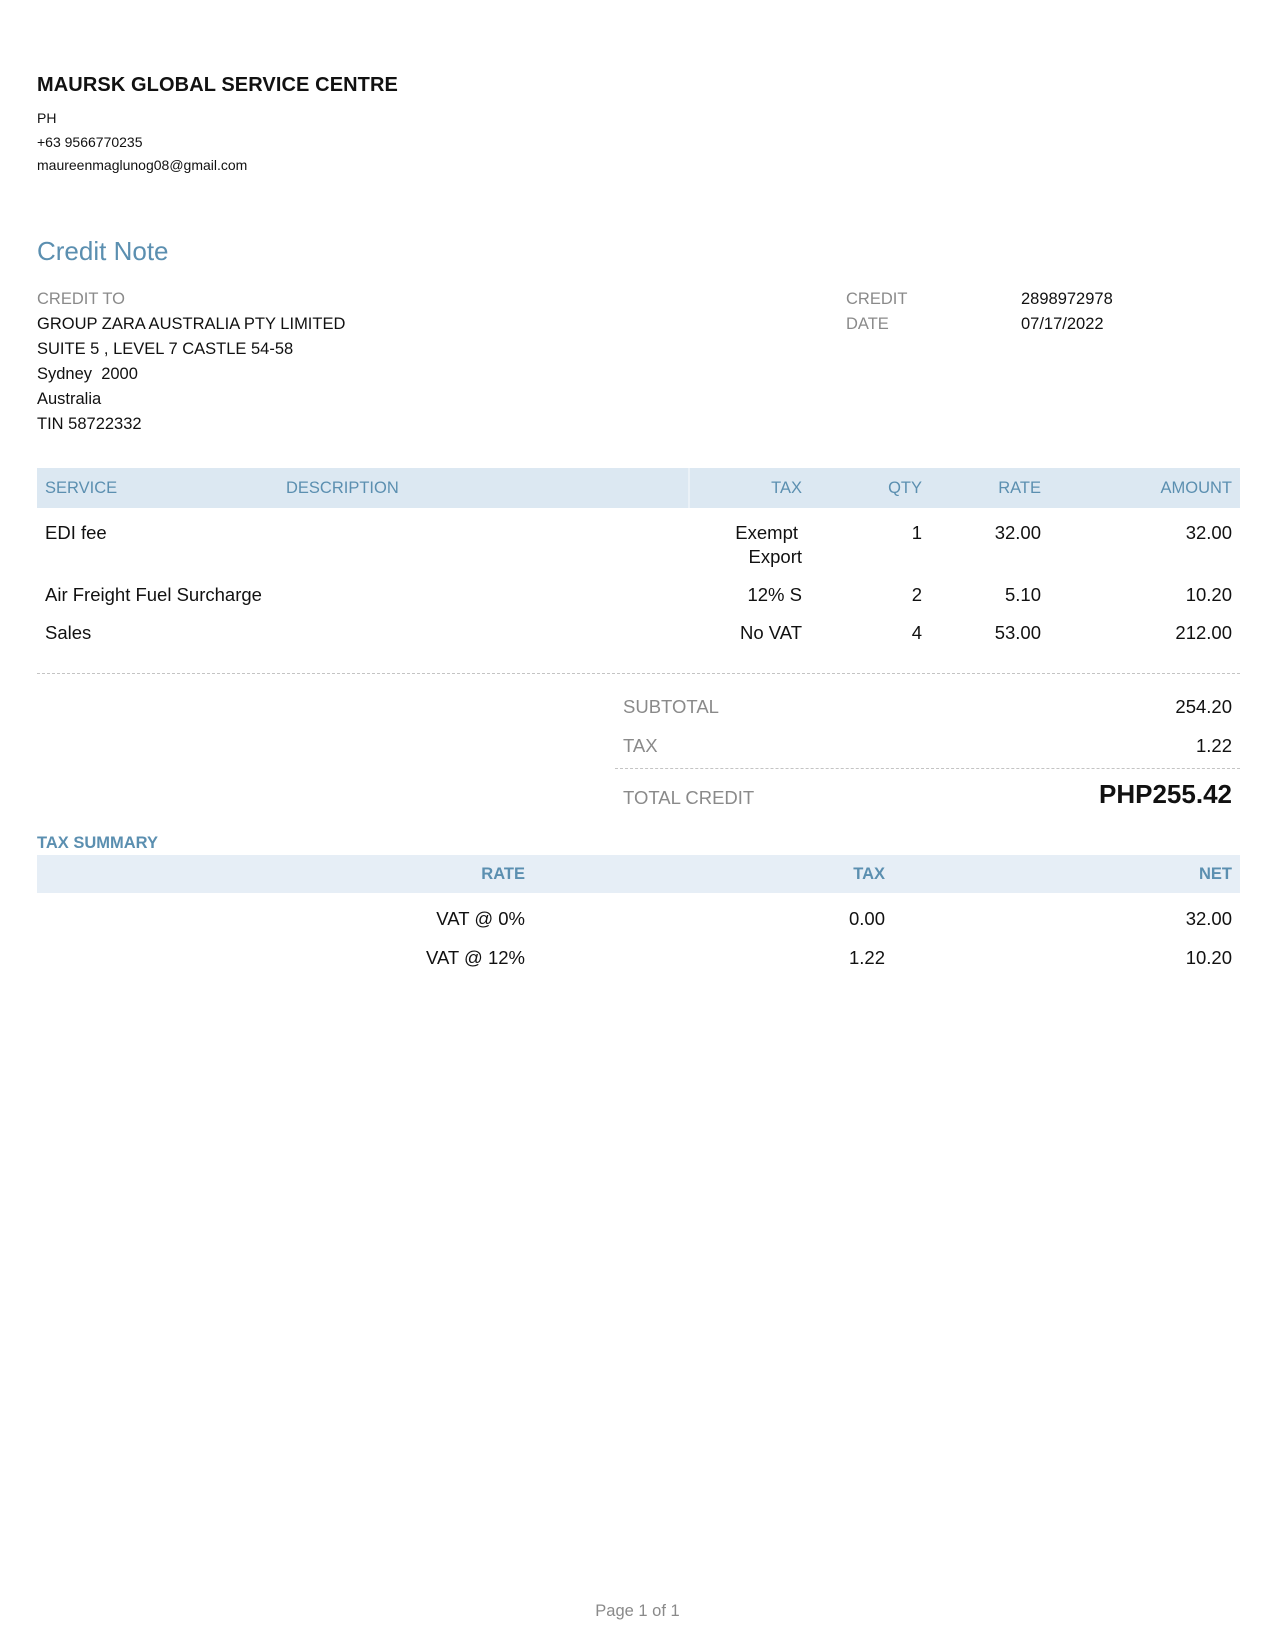 The height and width of the screenshot is (1650, 1275). I want to click on tax-summary-title: TAX SUMMARY, so click(97, 843).